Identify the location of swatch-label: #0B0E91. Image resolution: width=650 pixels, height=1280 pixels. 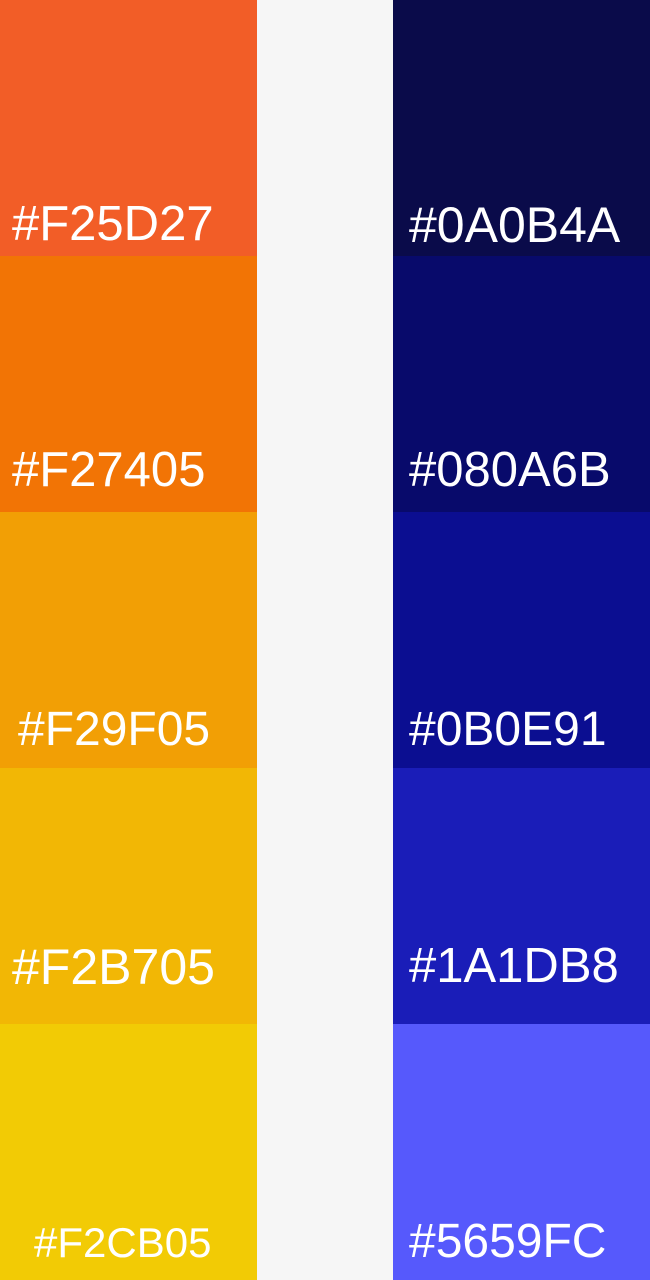
(508, 729).